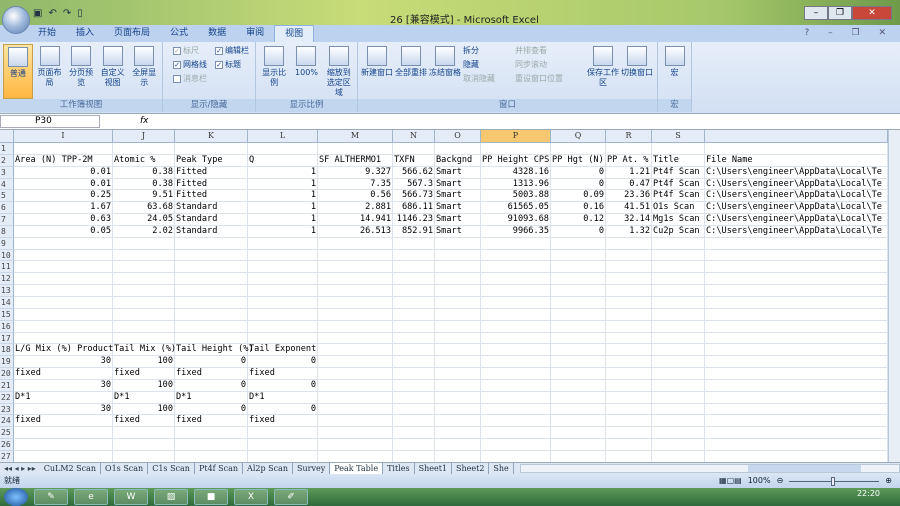 The height and width of the screenshot is (506, 900). I want to click on cell: 0, so click(283, 409).